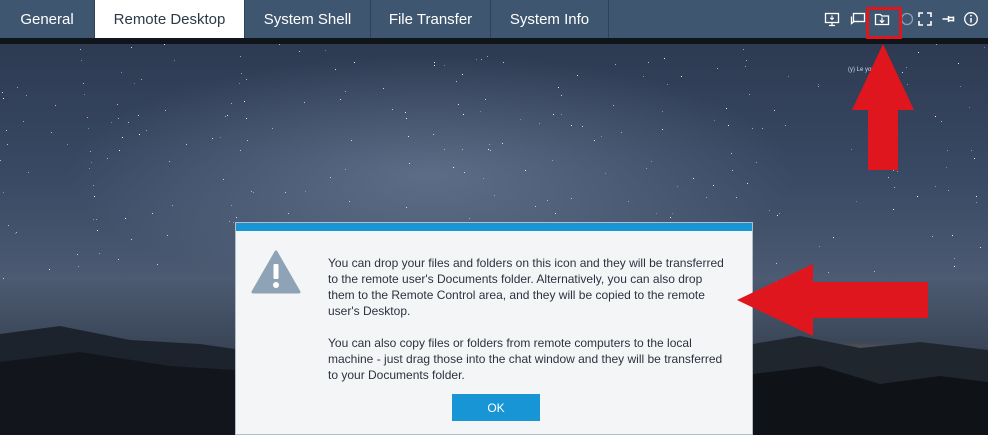  I want to click on tab-remote-desktop: Remote Desktop, so click(170, 19).